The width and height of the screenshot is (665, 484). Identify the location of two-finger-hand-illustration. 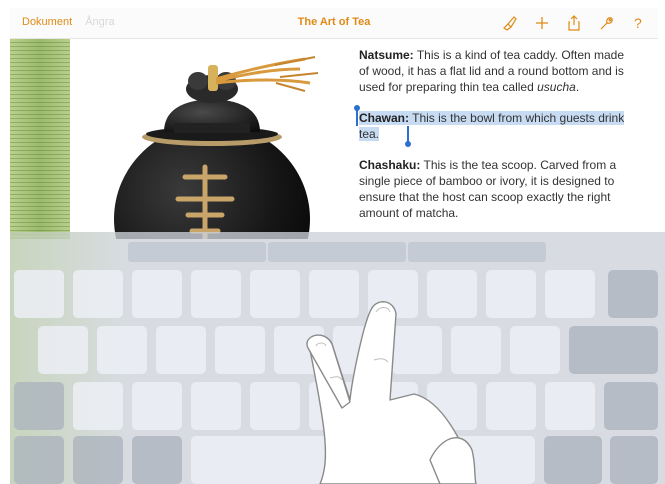
(391, 392).